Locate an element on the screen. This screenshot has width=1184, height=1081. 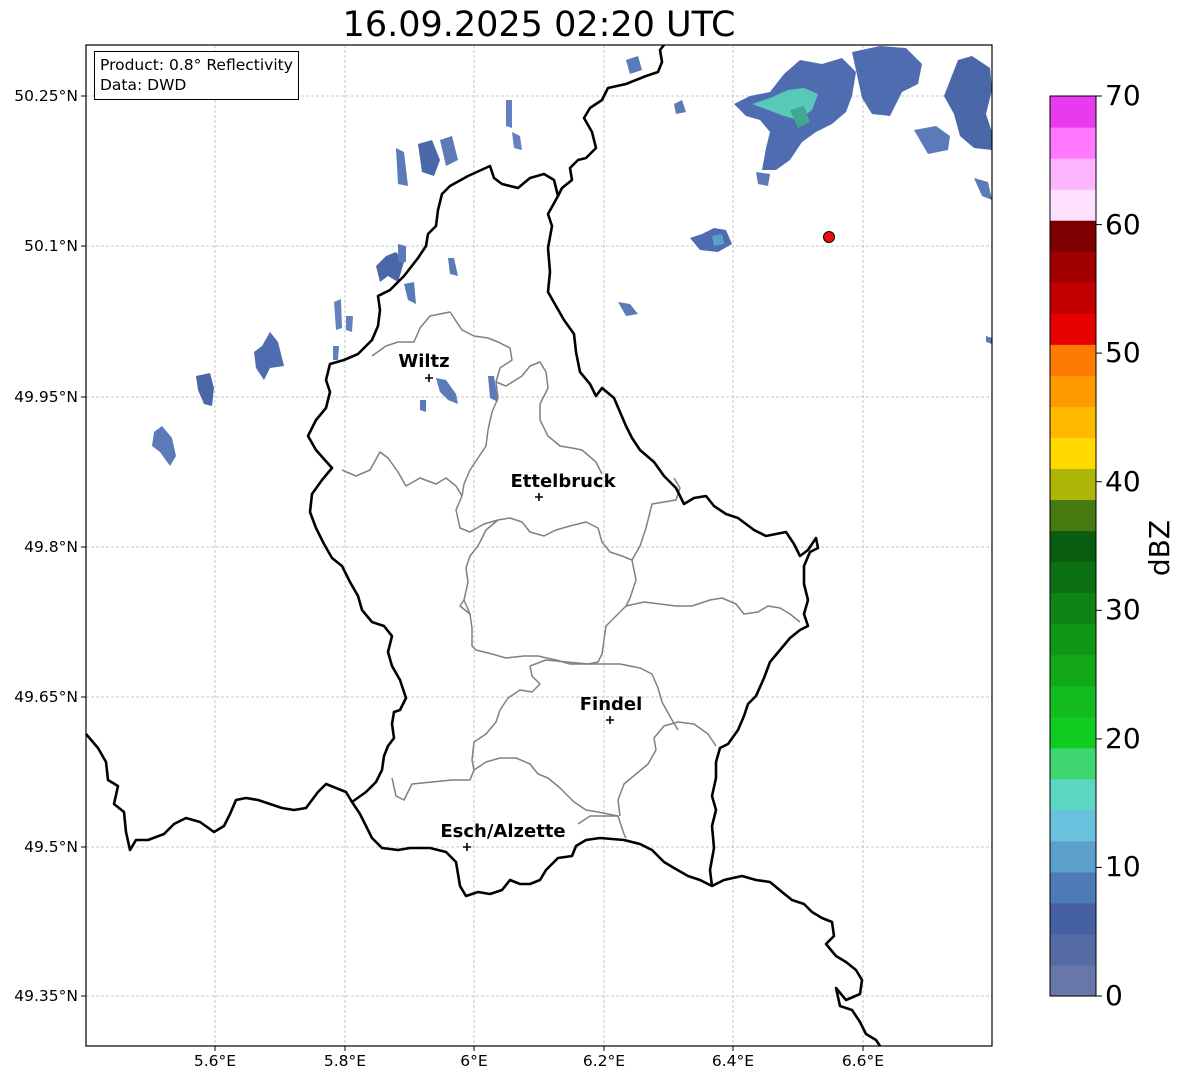
colorbar-tick-label: 40 is located at coordinates (1123, 481).